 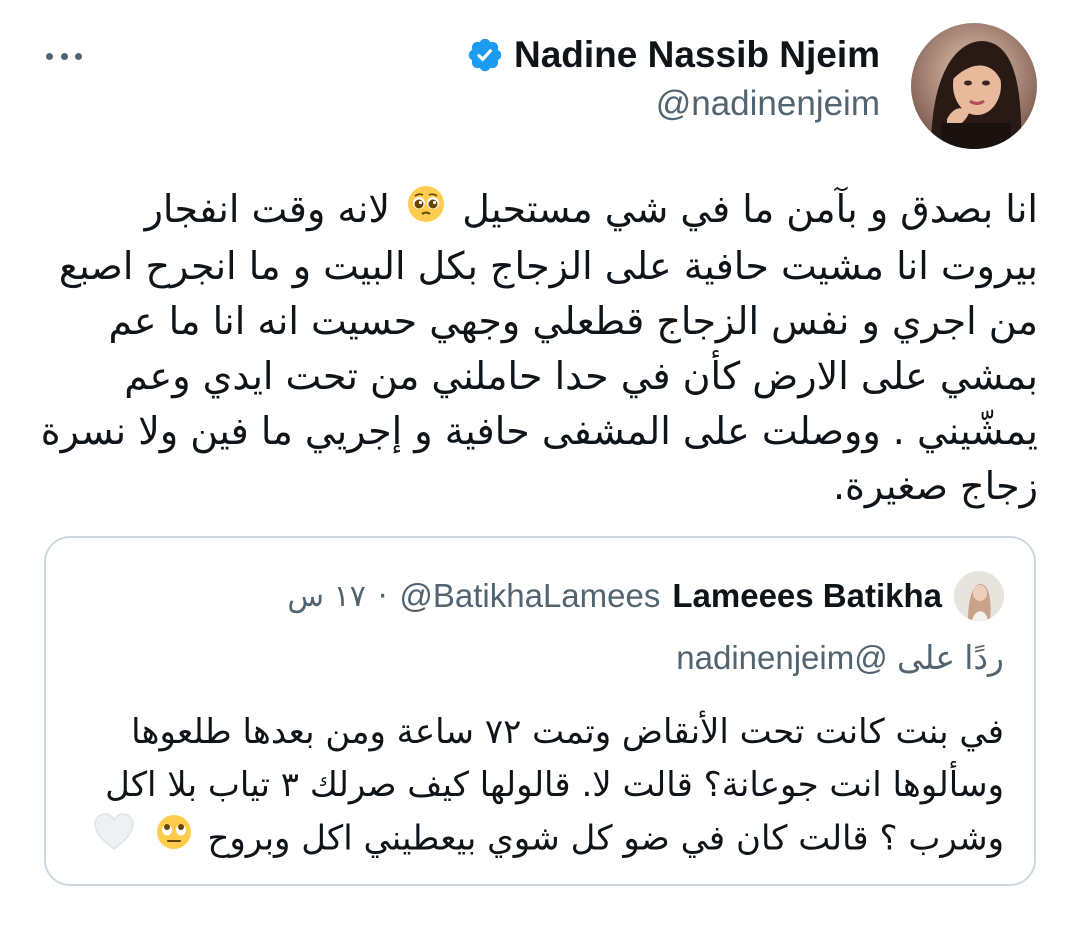 What do you see at coordinates (326, 596) in the screenshot?
I see `quoted-tweet-time: ١٧ س` at bounding box center [326, 596].